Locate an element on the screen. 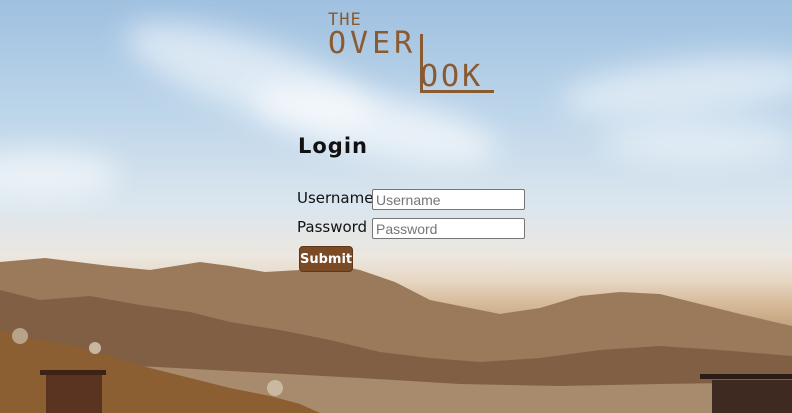  right-structure is located at coordinates (752, 396).